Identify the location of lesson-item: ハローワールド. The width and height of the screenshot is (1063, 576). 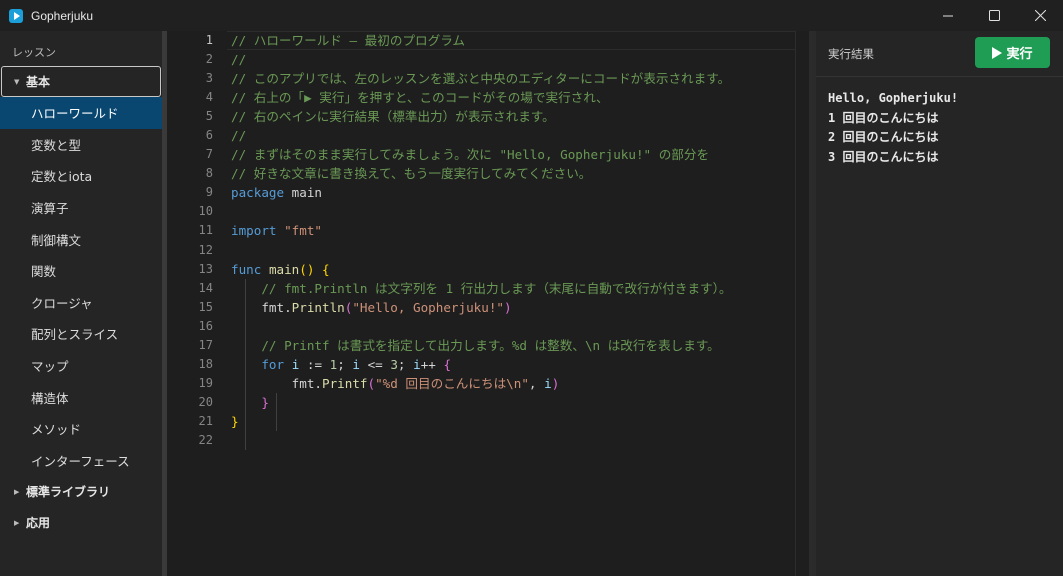
(81, 113).